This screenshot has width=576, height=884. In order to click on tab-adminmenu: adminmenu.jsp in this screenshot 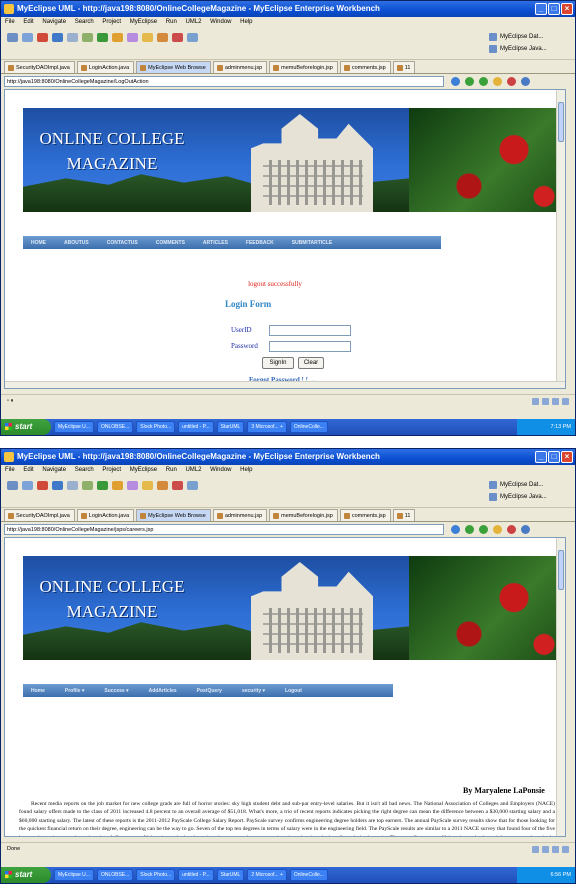, I will do `click(240, 67)`.